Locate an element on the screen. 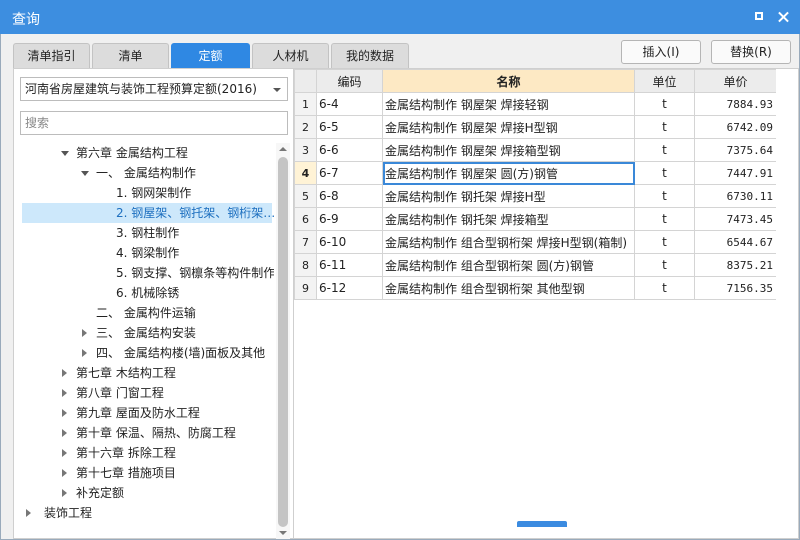 This screenshot has width=800, height=540. row-number: 4 is located at coordinates (305, 173).